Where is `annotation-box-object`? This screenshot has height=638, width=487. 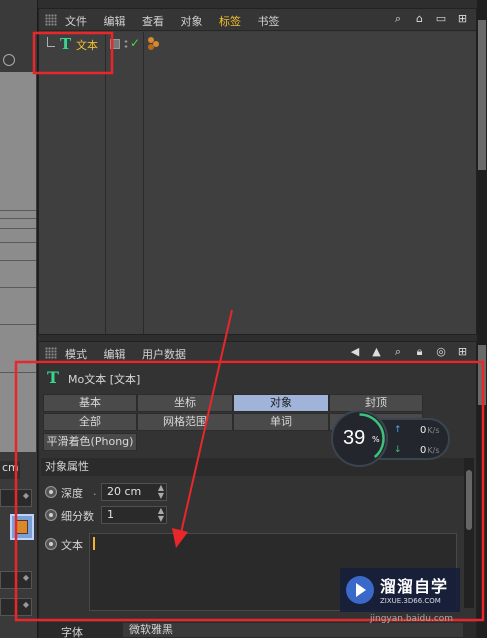 annotation-box-object is located at coordinates (73, 53).